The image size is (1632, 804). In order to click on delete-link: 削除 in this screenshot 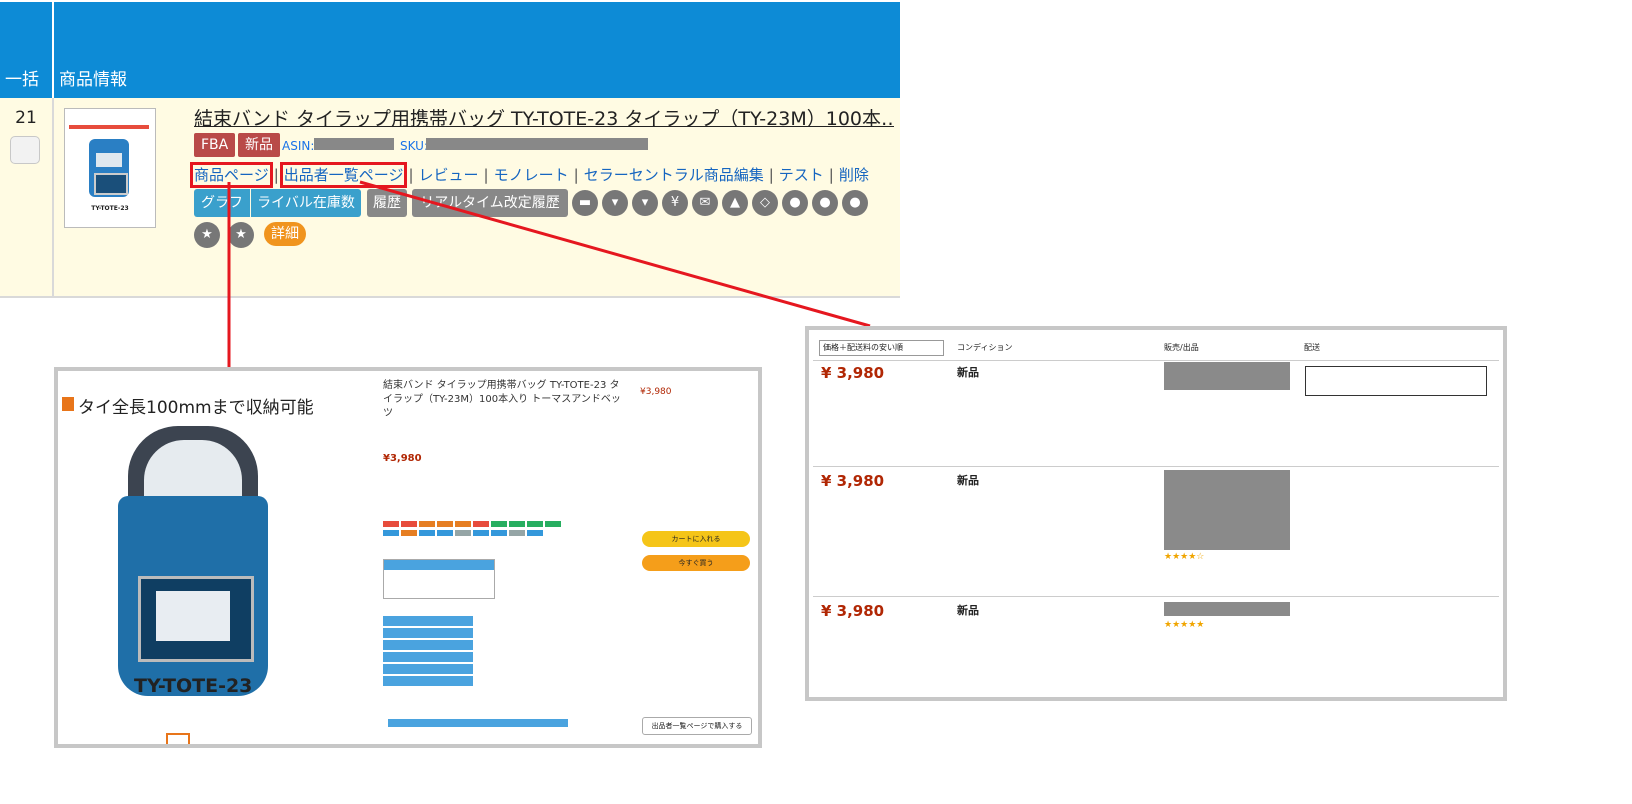, I will do `click(854, 175)`.